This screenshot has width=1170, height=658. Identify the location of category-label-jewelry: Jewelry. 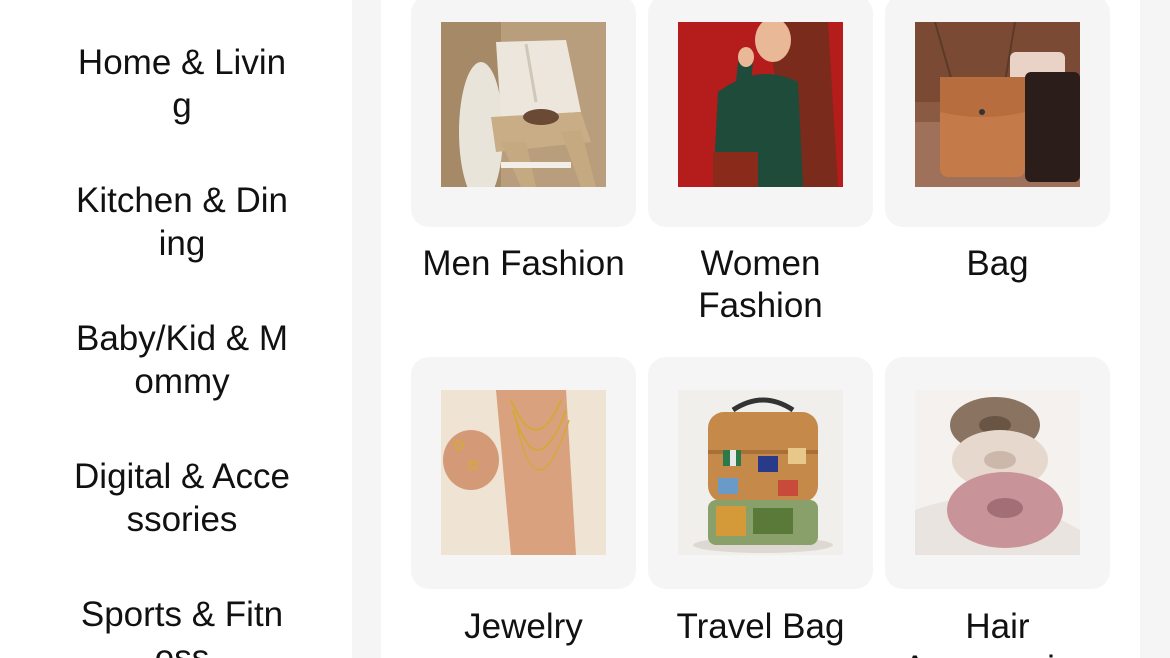
(523, 627).